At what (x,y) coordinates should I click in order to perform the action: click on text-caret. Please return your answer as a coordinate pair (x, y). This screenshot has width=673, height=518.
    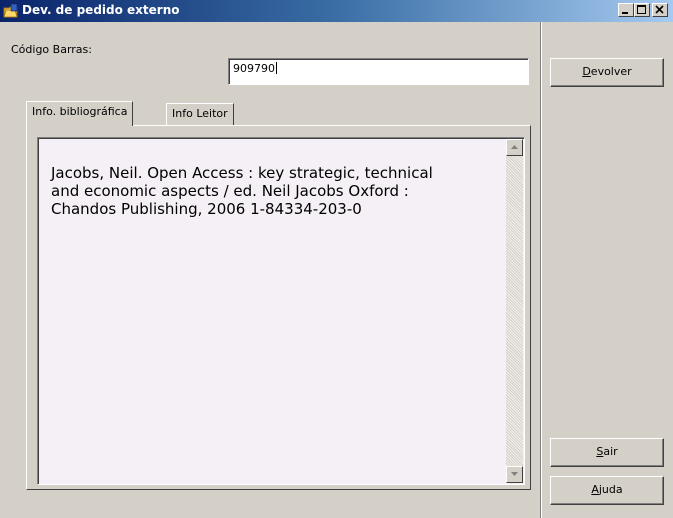
    Looking at the image, I should click on (276, 68).